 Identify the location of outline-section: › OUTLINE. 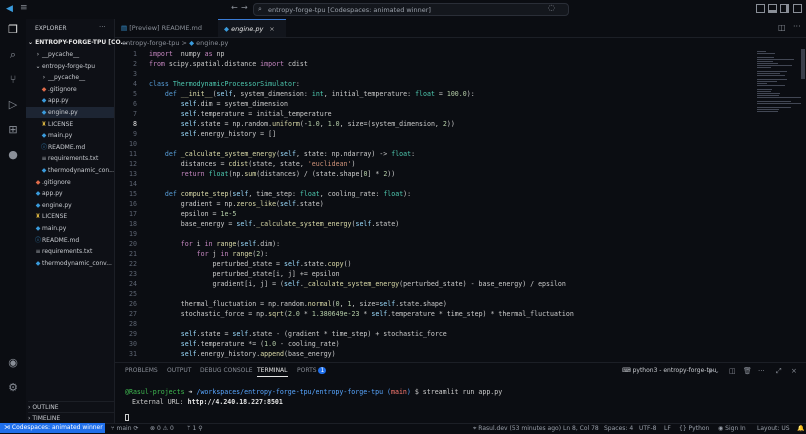
(71, 406).